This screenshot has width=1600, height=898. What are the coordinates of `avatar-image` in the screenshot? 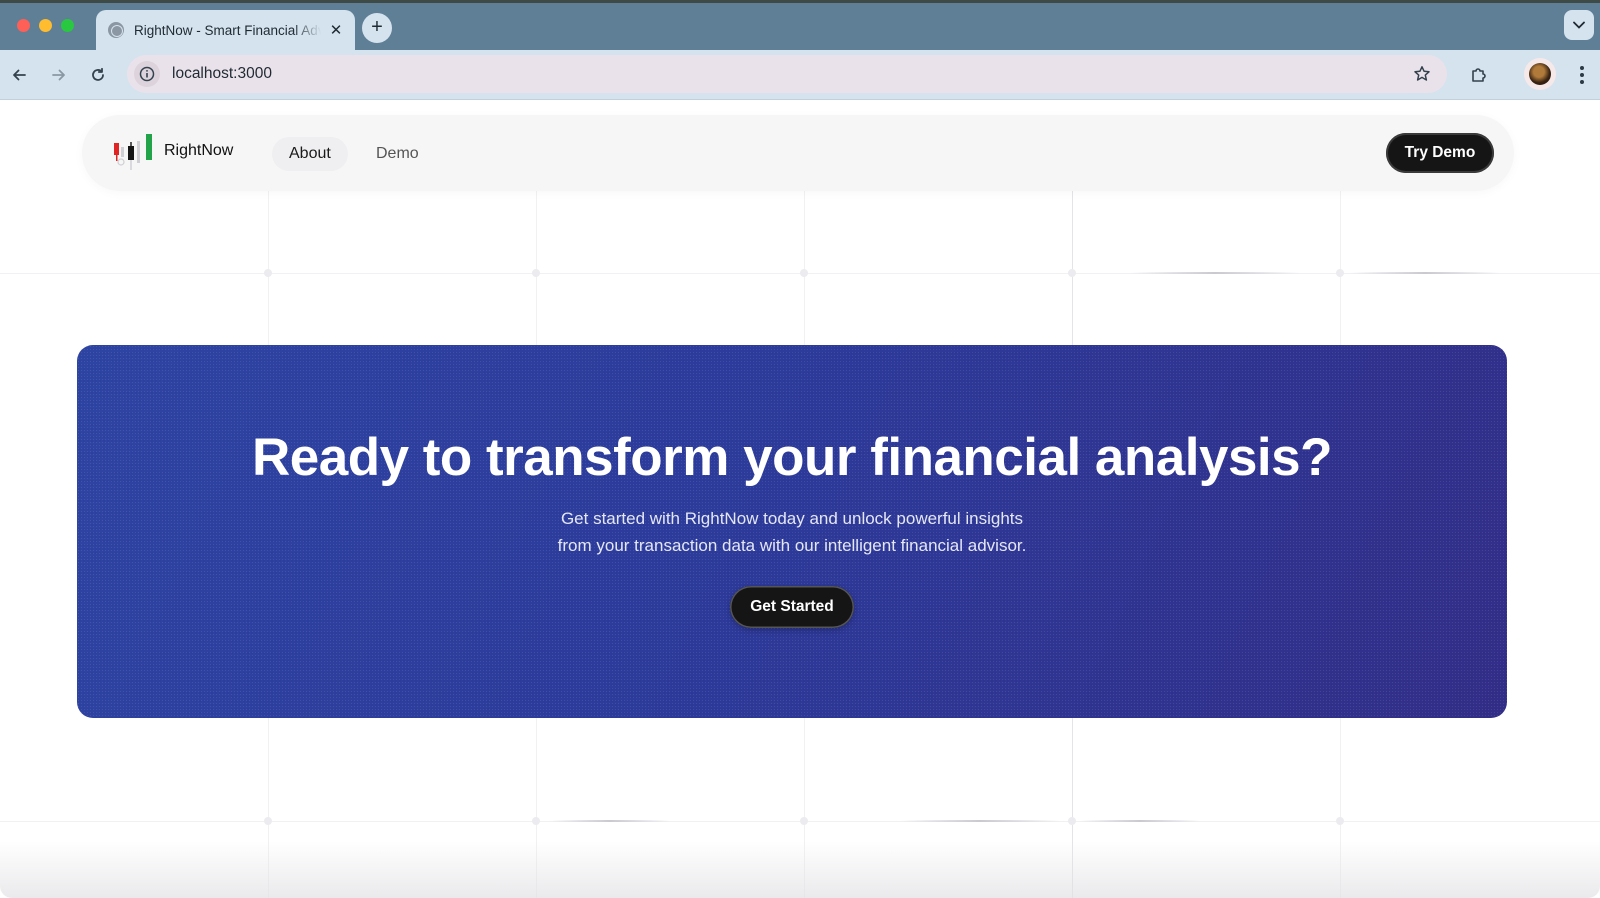 It's located at (1540, 74).